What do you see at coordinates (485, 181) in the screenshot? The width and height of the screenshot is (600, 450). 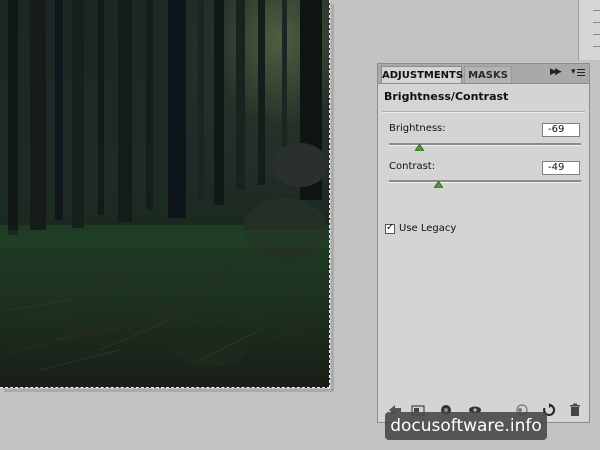 I see `contrast-slider-track` at bounding box center [485, 181].